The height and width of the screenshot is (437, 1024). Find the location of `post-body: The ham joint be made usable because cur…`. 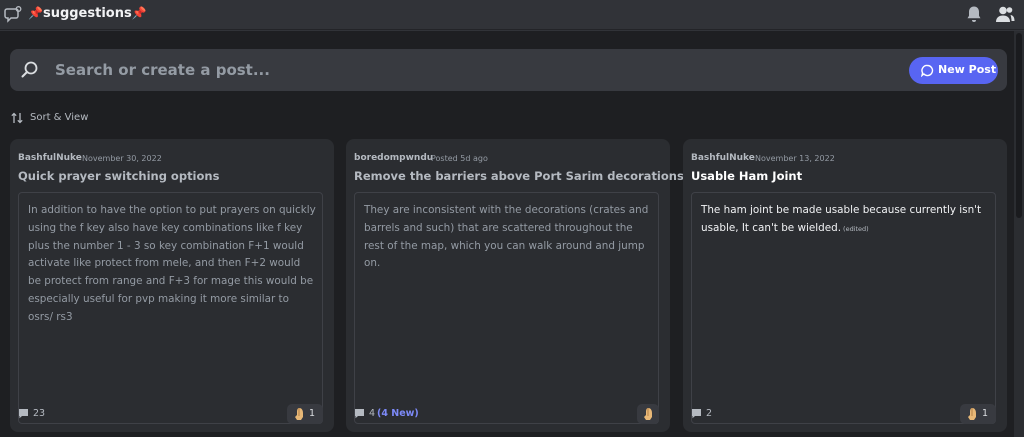

post-body: The ham joint be made usable because cur… is located at coordinates (841, 219).